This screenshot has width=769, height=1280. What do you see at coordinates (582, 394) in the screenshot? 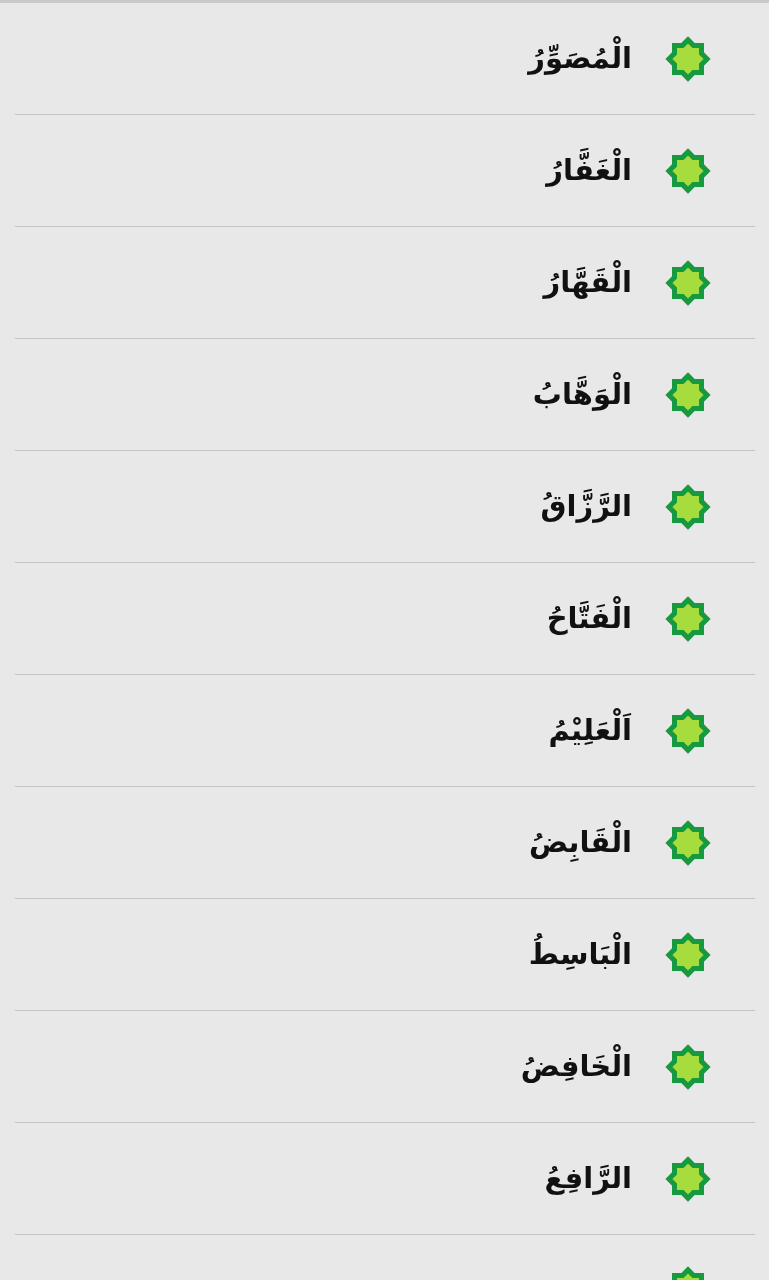
I see `name-label: الْوَهَّابُ` at bounding box center [582, 394].